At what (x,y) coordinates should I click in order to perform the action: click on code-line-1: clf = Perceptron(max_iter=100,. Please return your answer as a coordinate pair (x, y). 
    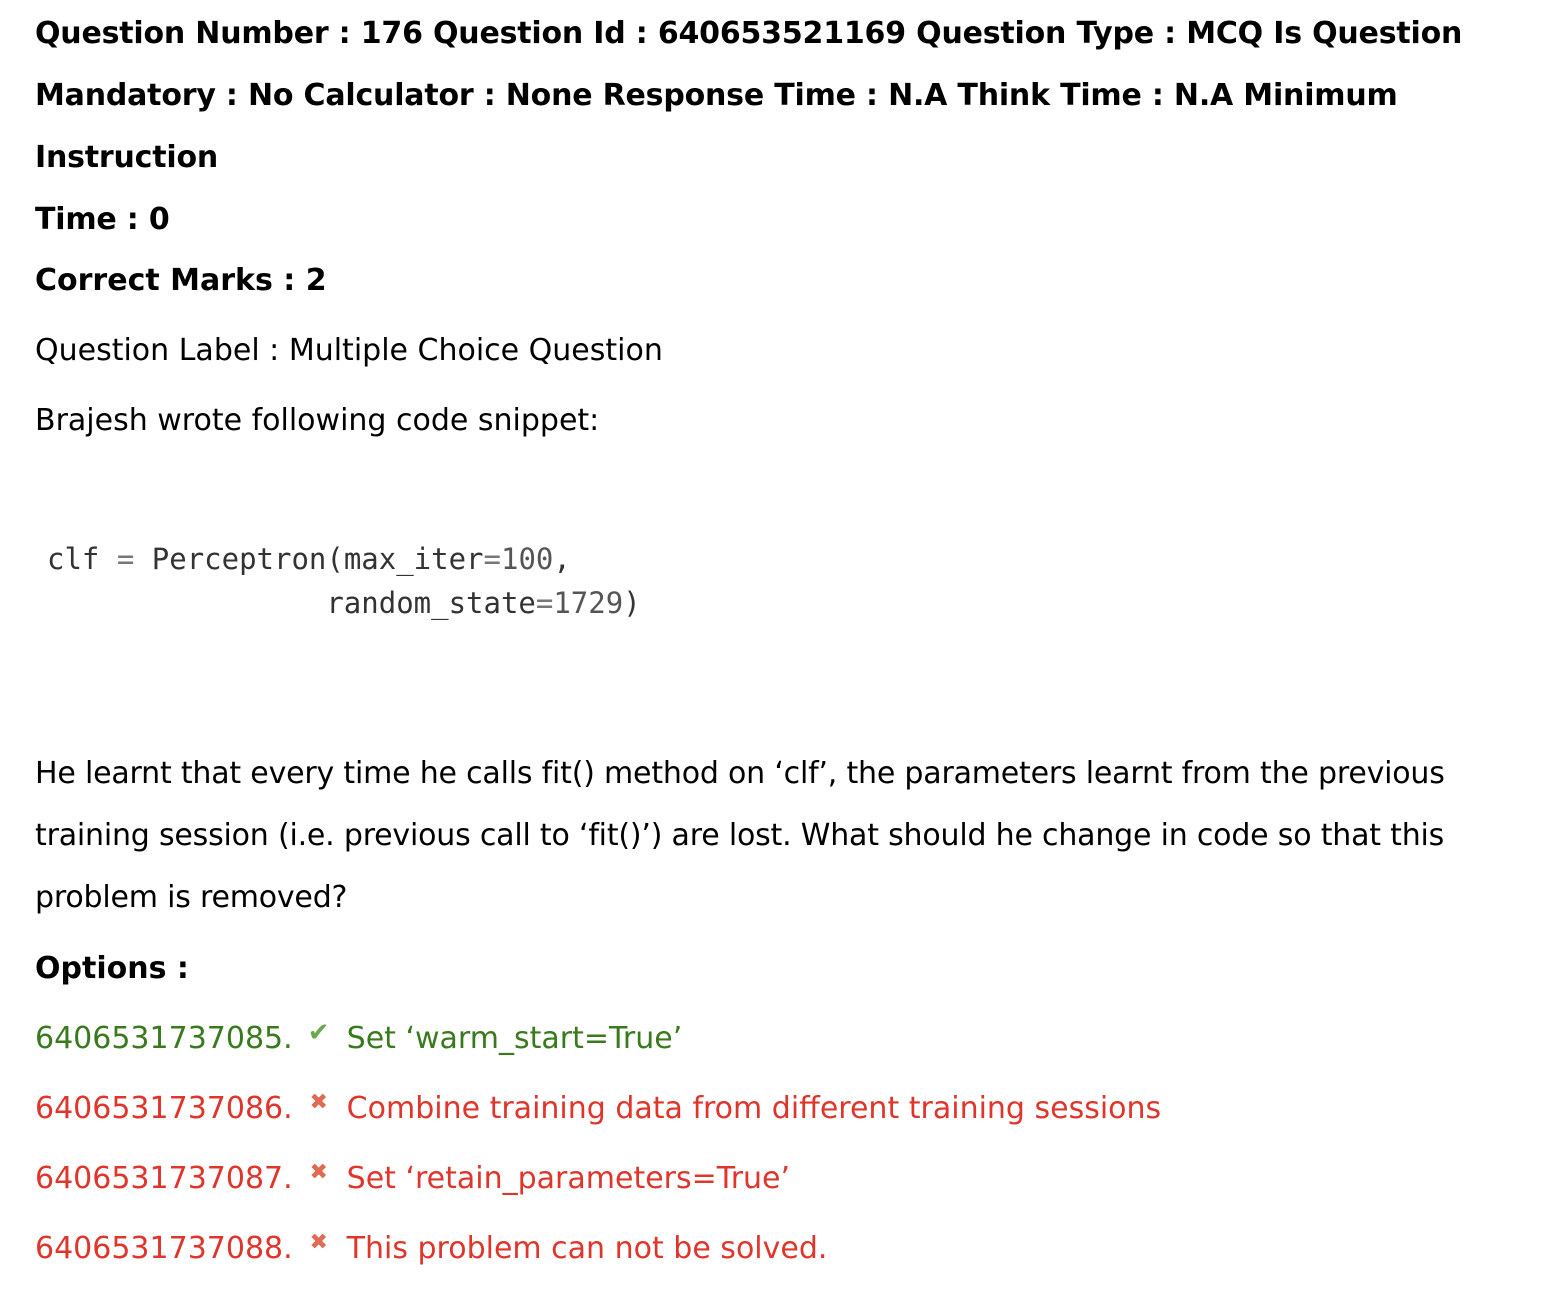
    Looking at the image, I should click on (309, 559).